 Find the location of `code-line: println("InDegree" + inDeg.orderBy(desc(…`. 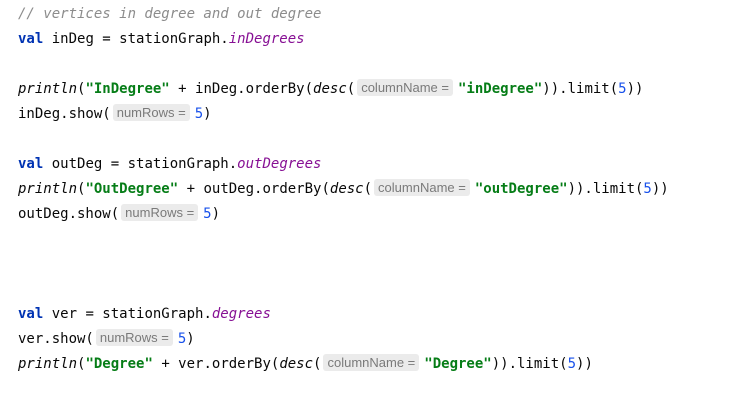

code-line: println("InDegree" + inDeg.orderBy(desc(… is located at coordinates (330, 89).